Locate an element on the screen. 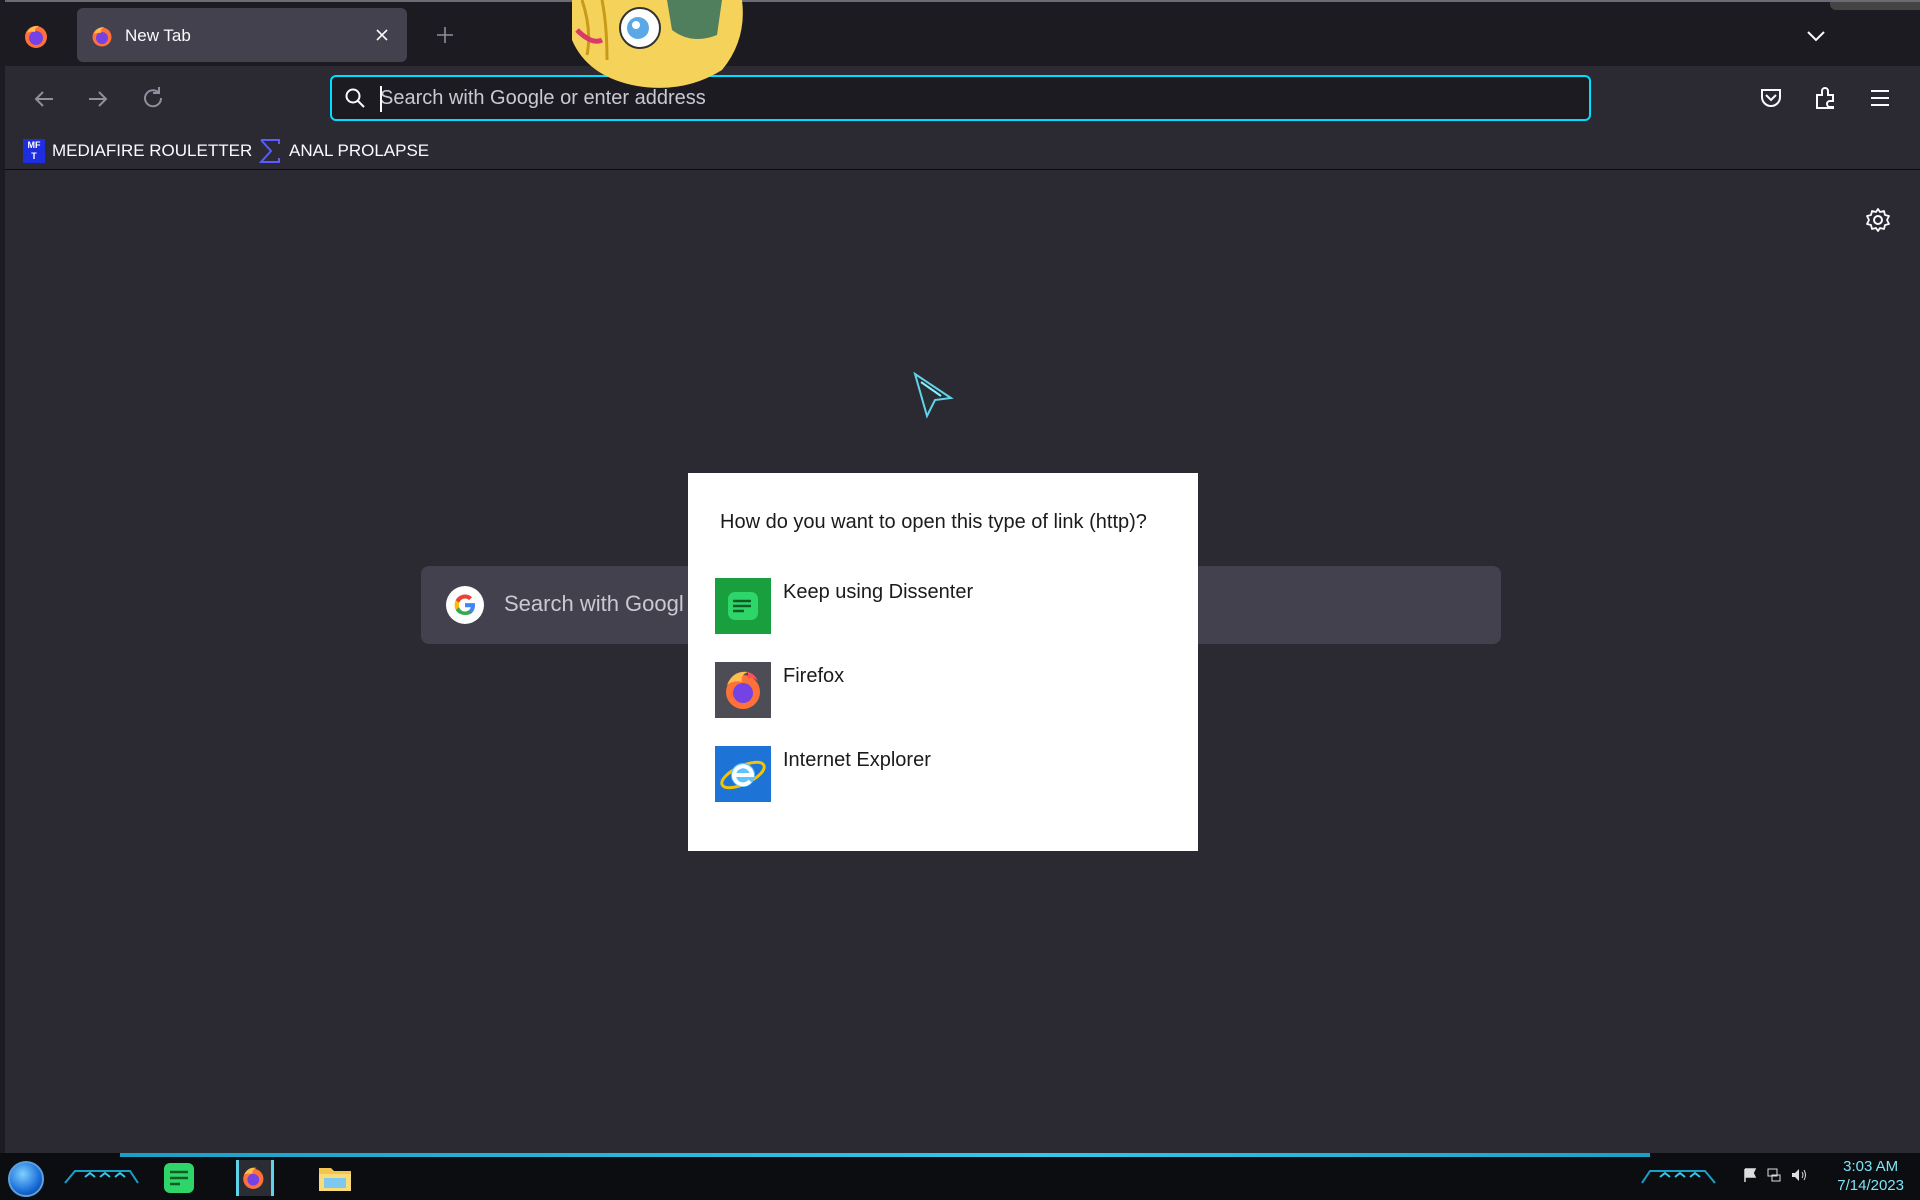  taskbar-accent-line is located at coordinates (885, 1155).